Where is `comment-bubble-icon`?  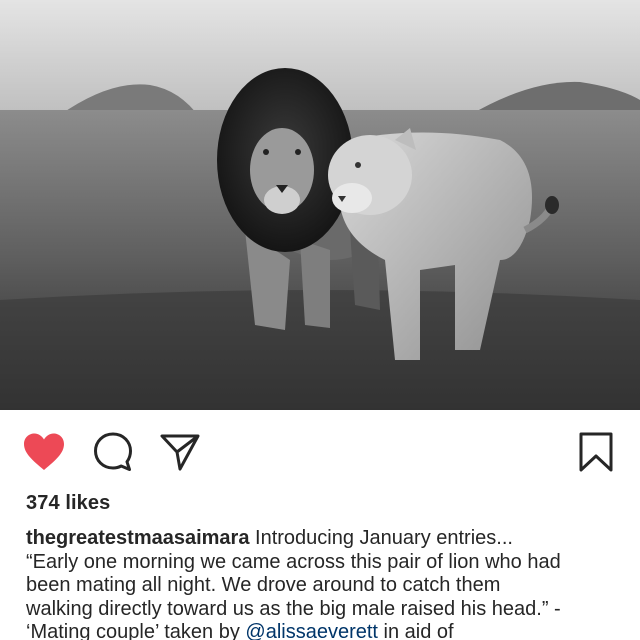 comment-bubble-icon is located at coordinates (113, 451).